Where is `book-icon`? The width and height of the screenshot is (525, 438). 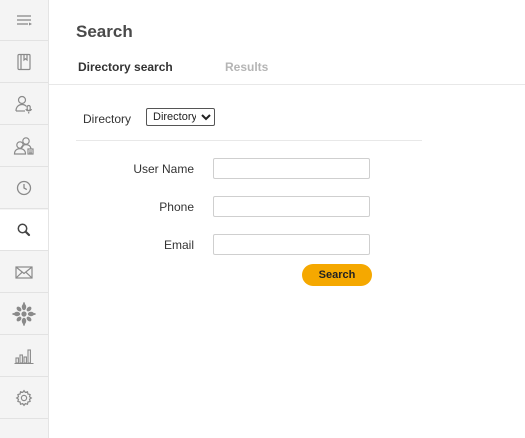
book-icon is located at coordinates (24, 62).